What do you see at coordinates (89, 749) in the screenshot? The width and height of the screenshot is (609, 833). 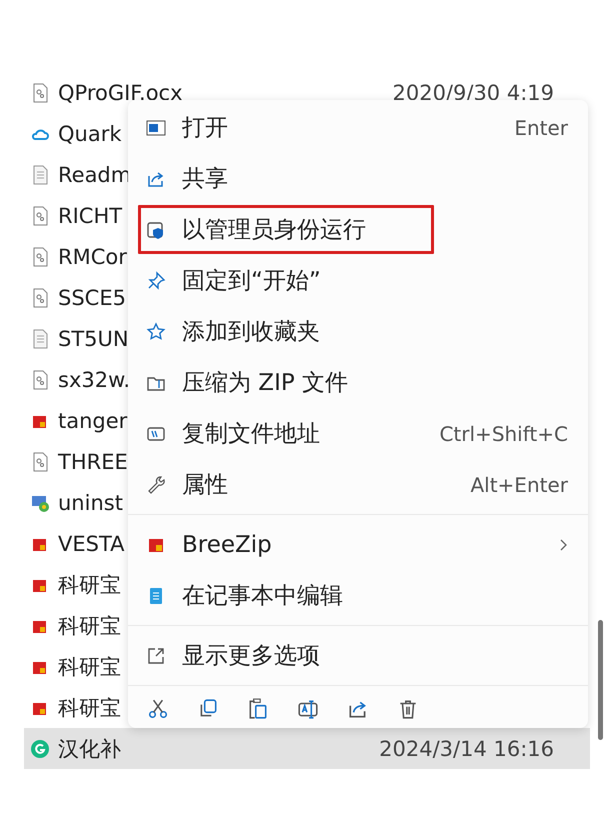 I see `file-name: 汉化补` at bounding box center [89, 749].